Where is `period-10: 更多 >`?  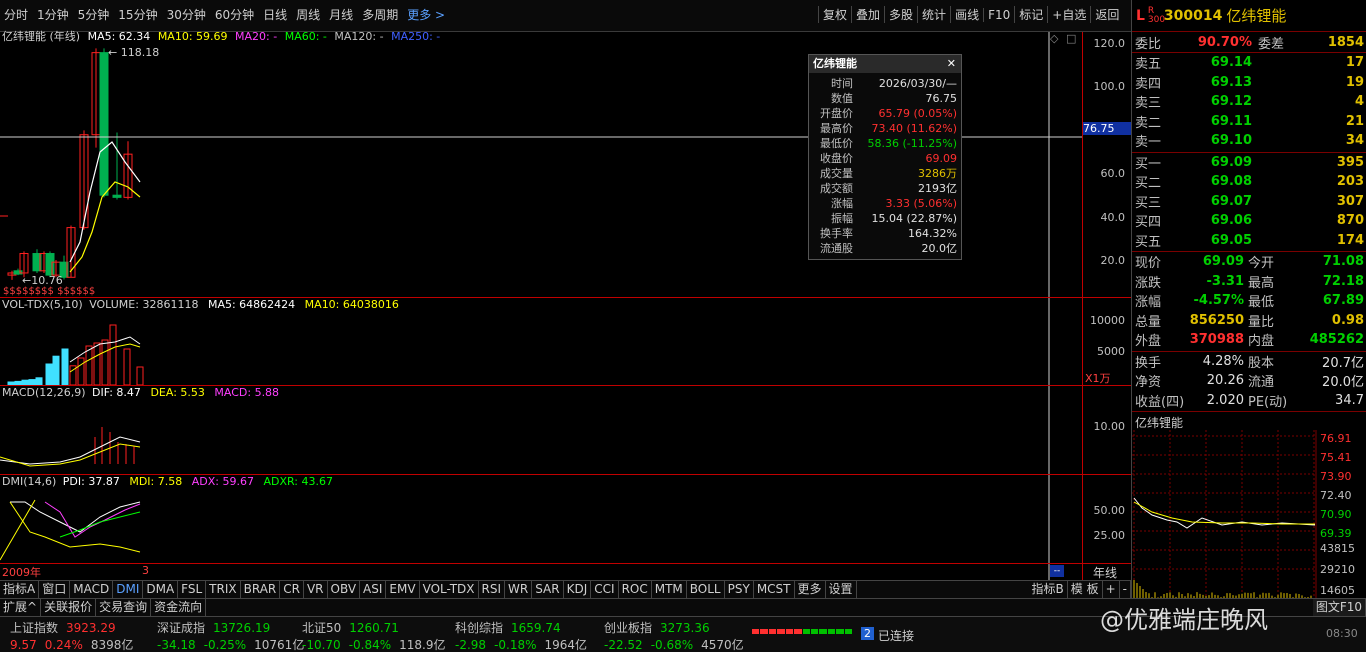 period-10: 更多 > is located at coordinates (426, 14).